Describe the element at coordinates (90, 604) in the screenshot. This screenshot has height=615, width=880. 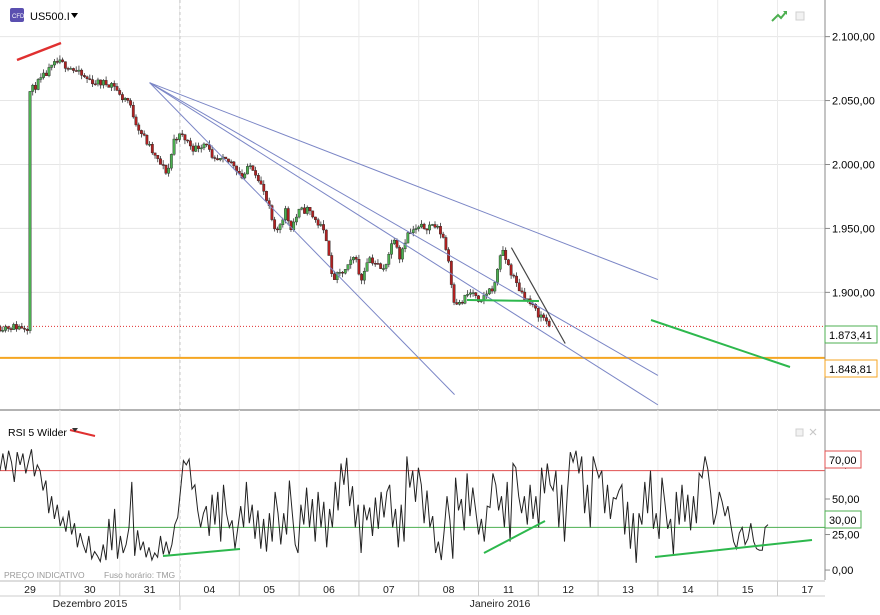
I see `month-label: Dezembro 2015` at that location.